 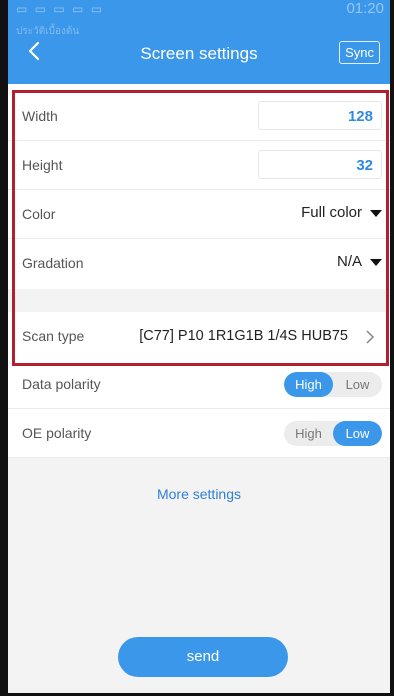 What do you see at coordinates (199, 384) in the screenshot?
I see `data-polarity-row: Data polarity High Low` at bounding box center [199, 384].